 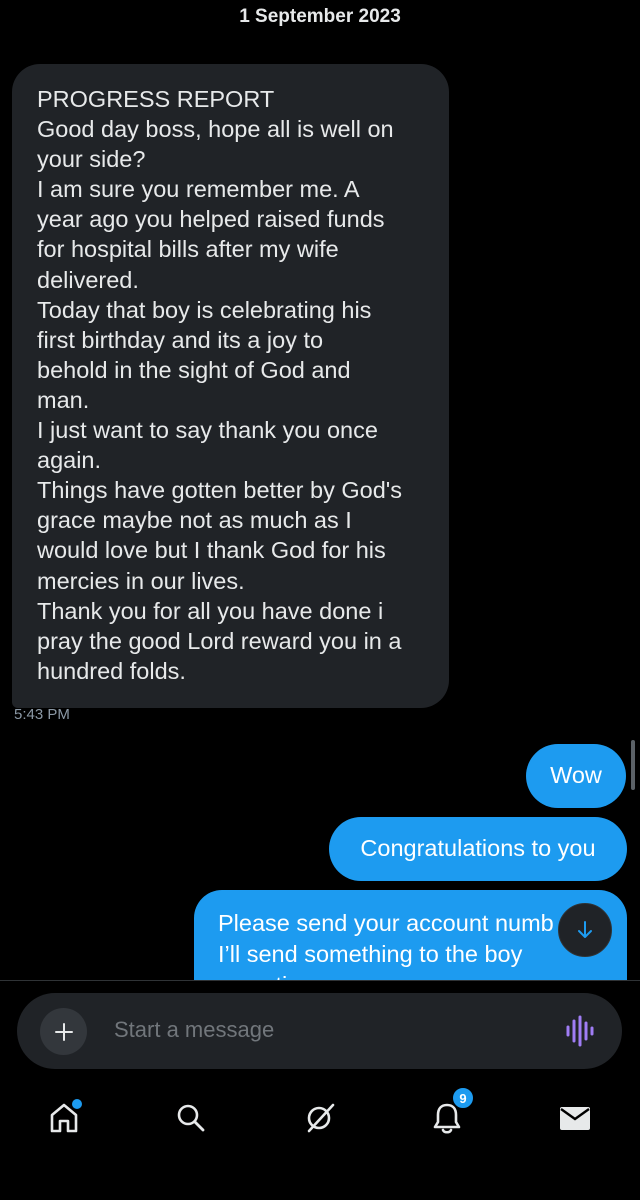 I want to click on message-line: year ago you helped raised funds, so click(x=211, y=219).